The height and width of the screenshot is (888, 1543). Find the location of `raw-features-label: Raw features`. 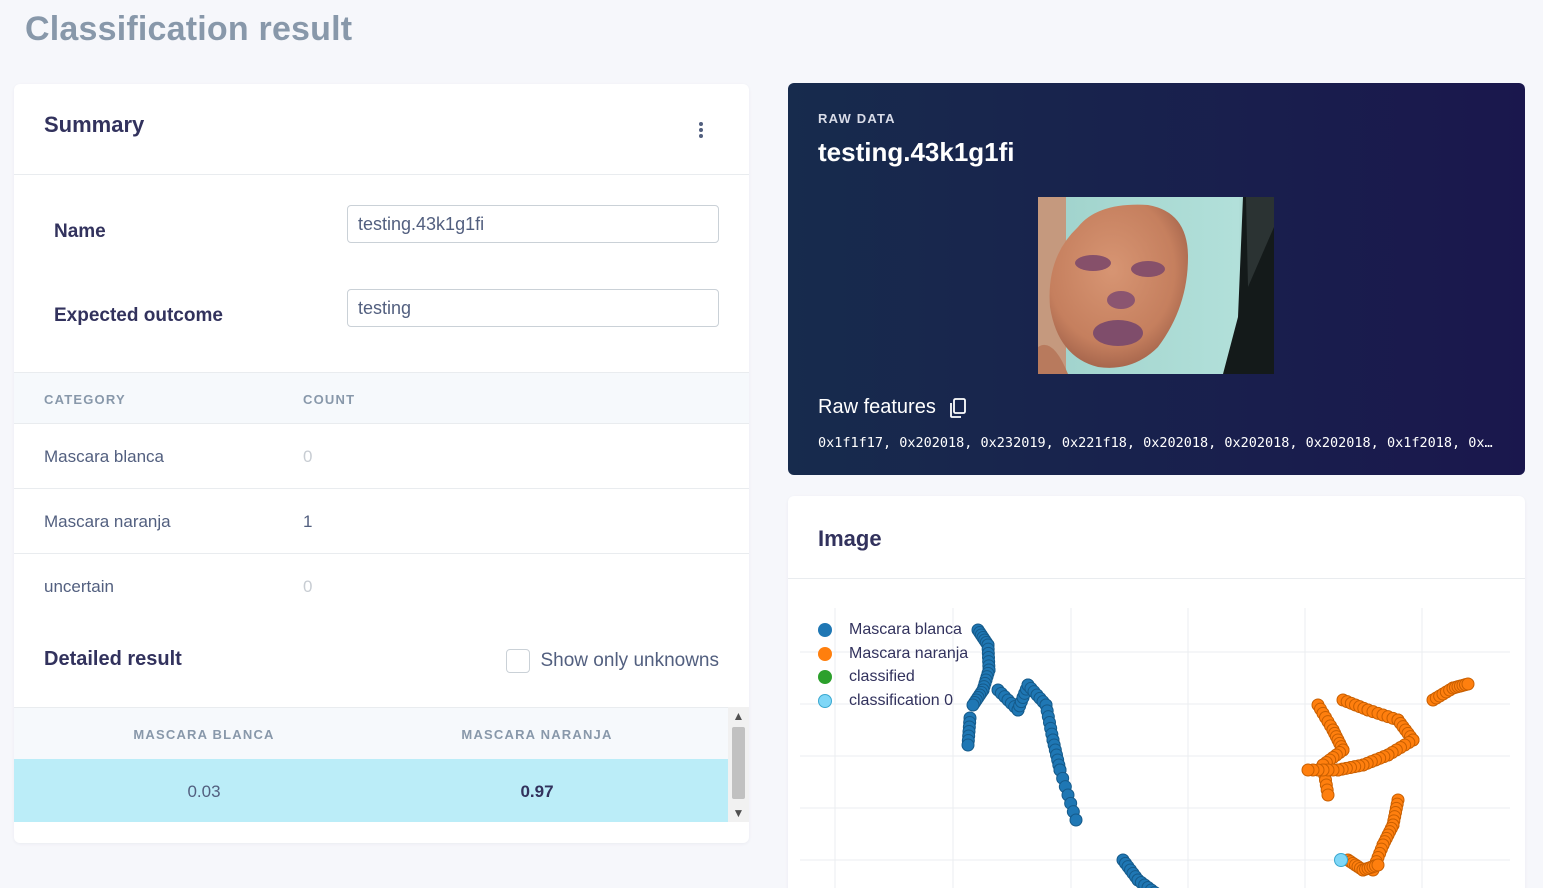

raw-features-label: Raw features is located at coordinates (877, 407).